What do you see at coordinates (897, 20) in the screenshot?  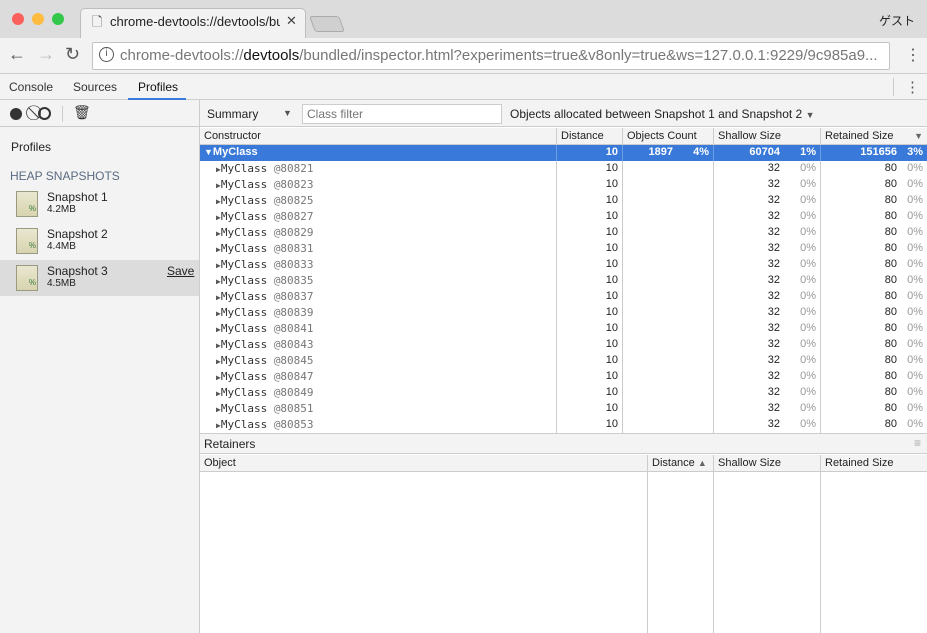 I see `profile-label: ゲスト` at bounding box center [897, 20].